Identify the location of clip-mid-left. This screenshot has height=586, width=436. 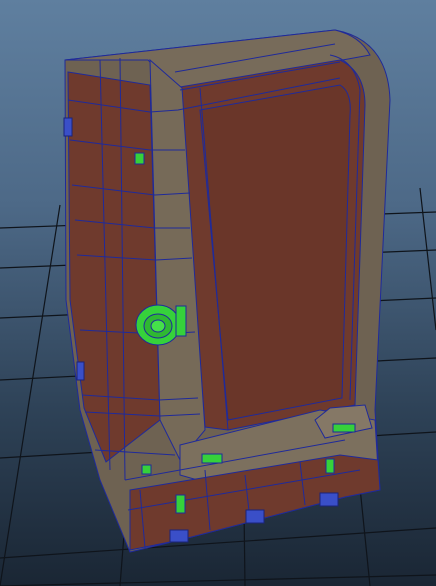
(80, 371).